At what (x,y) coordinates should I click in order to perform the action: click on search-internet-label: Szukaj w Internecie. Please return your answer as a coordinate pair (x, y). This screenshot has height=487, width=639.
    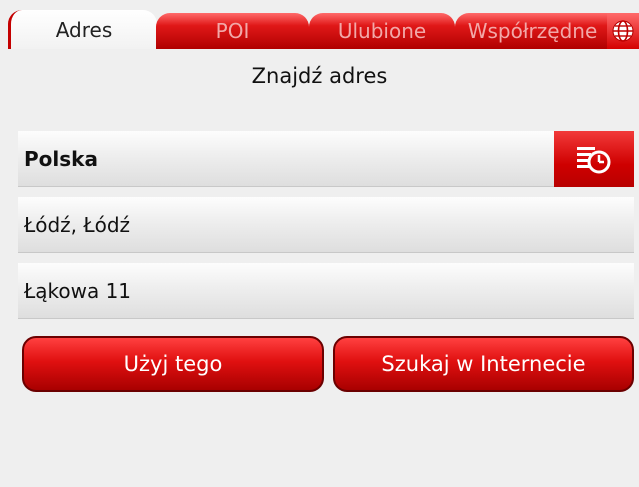
    Looking at the image, I should click on (483, 364).